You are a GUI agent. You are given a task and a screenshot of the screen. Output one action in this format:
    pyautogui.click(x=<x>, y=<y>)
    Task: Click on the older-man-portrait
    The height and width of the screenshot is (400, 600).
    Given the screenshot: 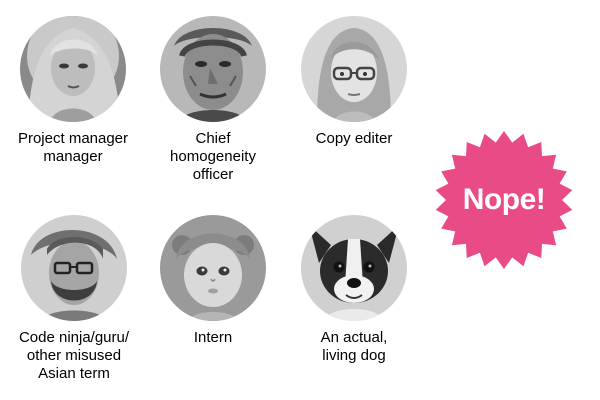 What is the action you would take?
    pyautogui.click(x=213, y=69)
    